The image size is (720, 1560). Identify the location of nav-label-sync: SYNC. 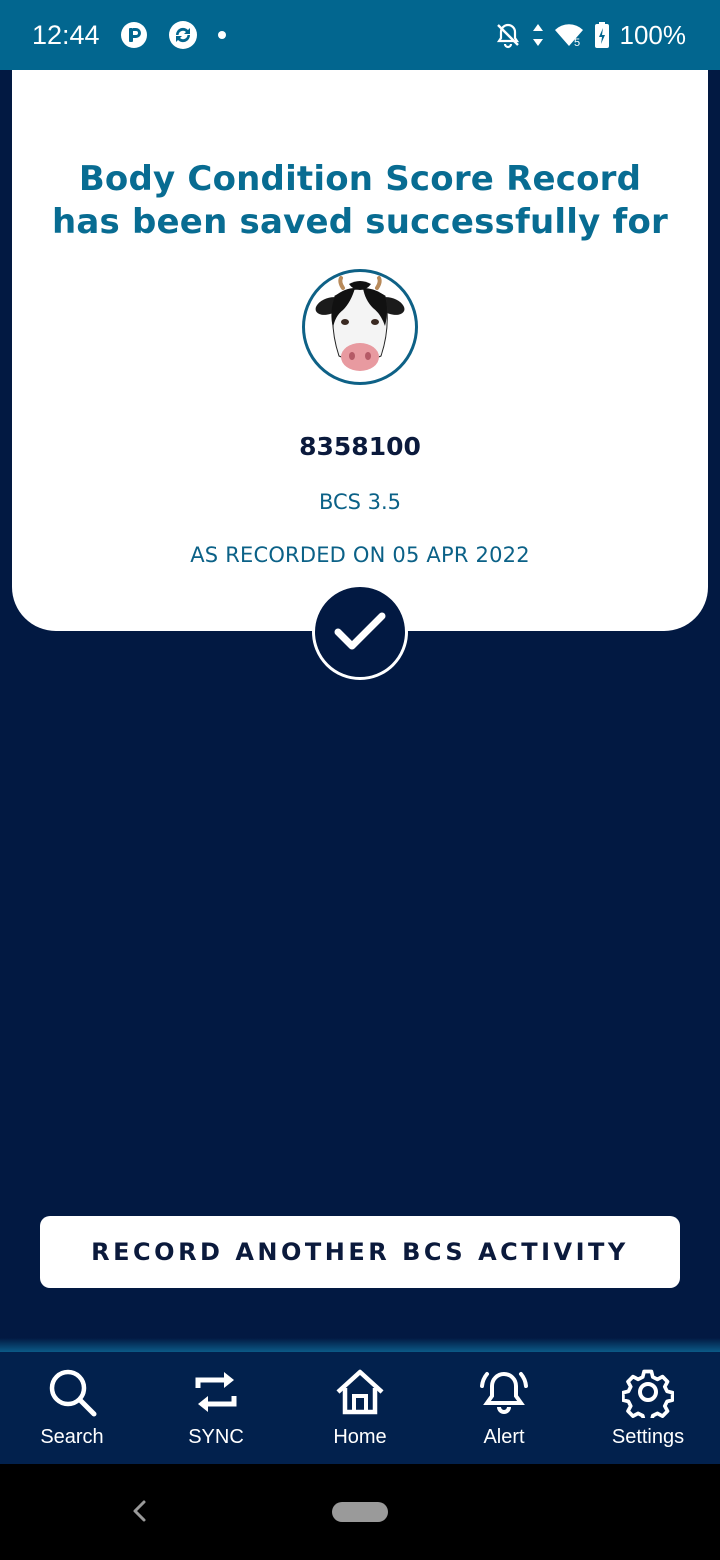
(216, 1437).